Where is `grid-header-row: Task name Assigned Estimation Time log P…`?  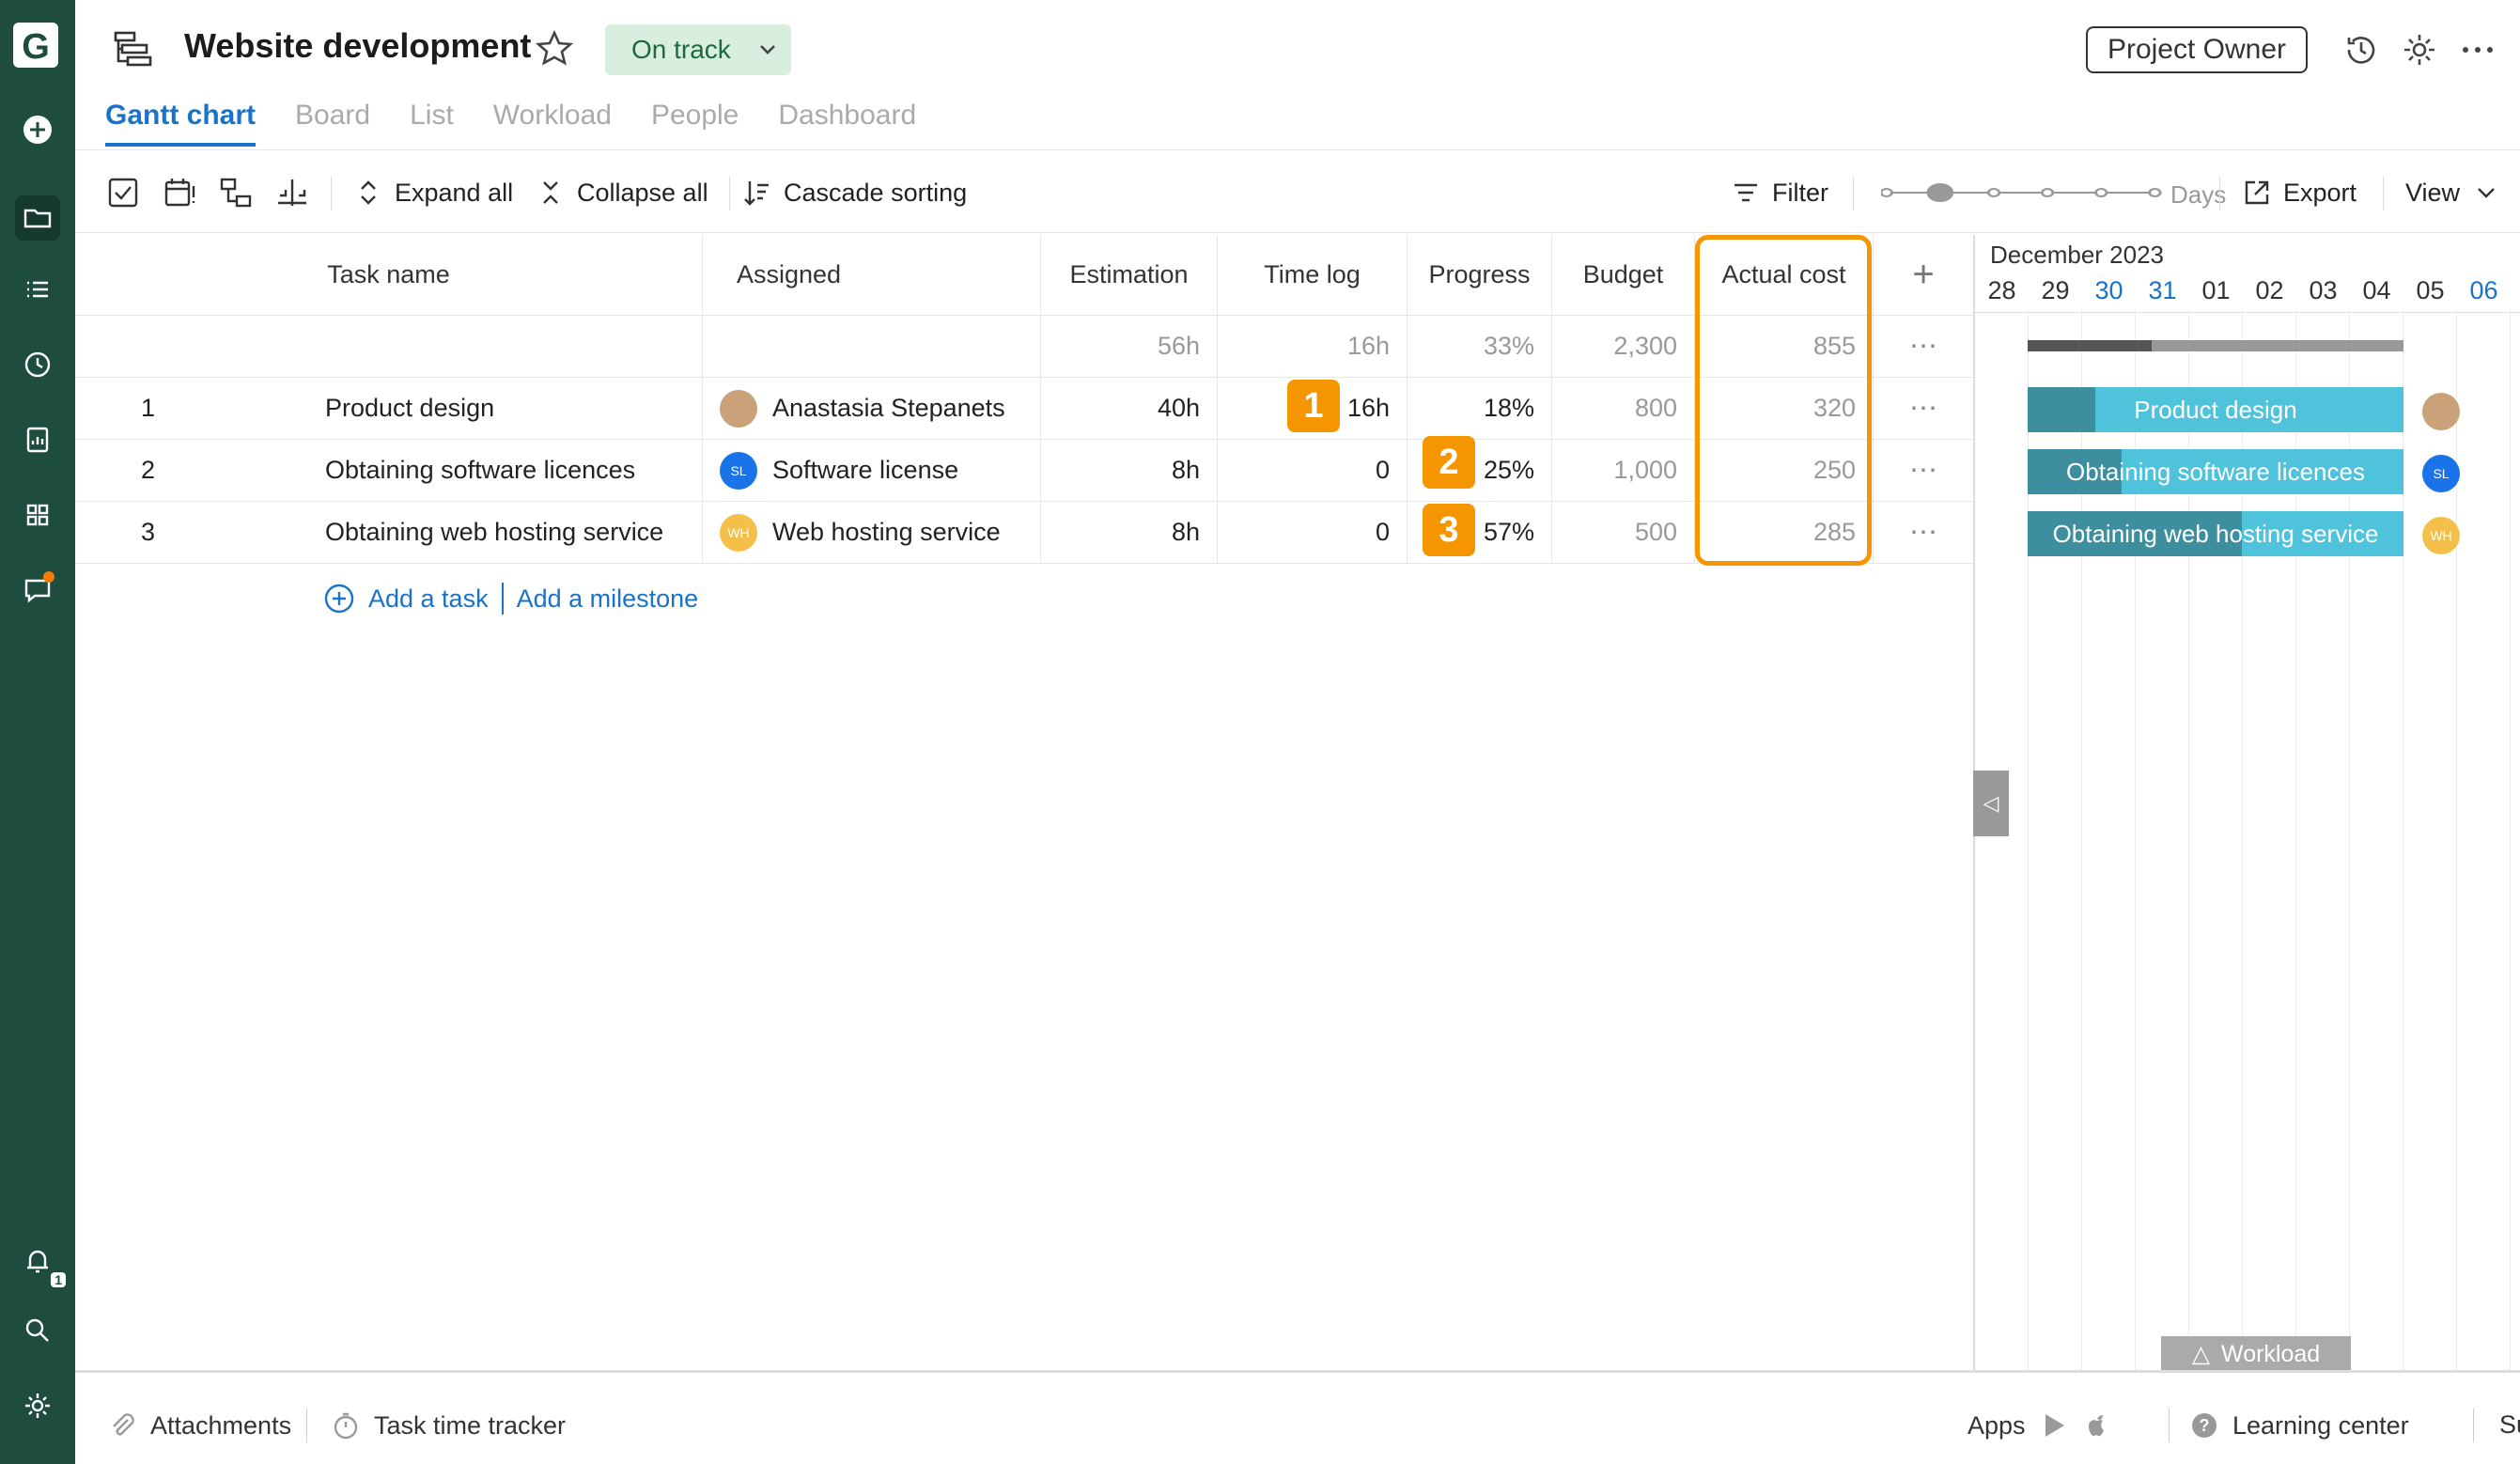 grid-header-row: Task name Assigned Estimation Time log P… is located at coordinates (1024, 275).